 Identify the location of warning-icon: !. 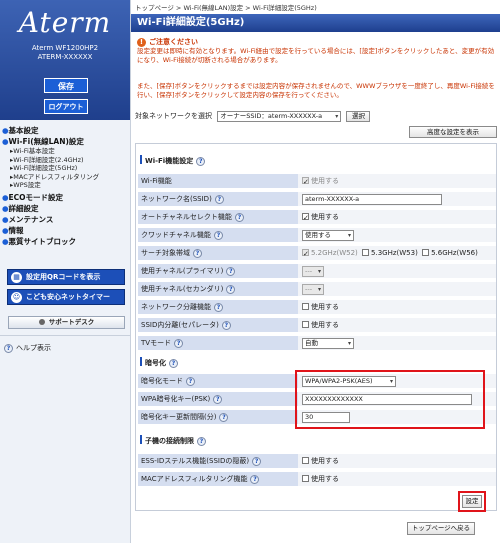
(141, 42).